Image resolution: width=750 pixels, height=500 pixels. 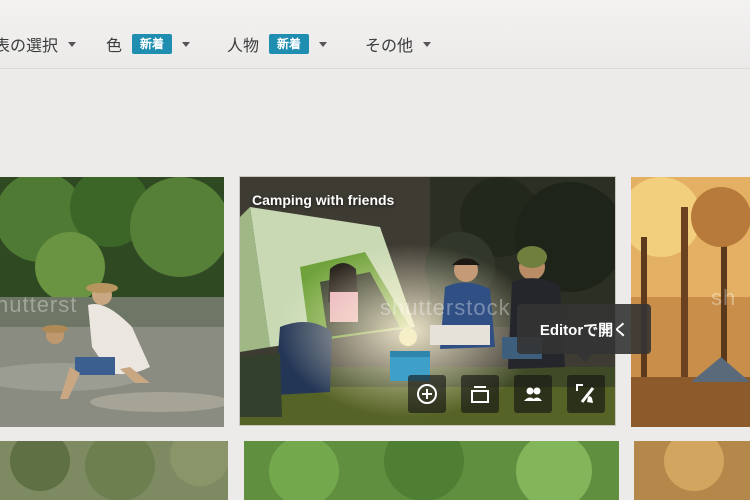 I want to click on watermark: shutterstock, so click(x=445, y=307).